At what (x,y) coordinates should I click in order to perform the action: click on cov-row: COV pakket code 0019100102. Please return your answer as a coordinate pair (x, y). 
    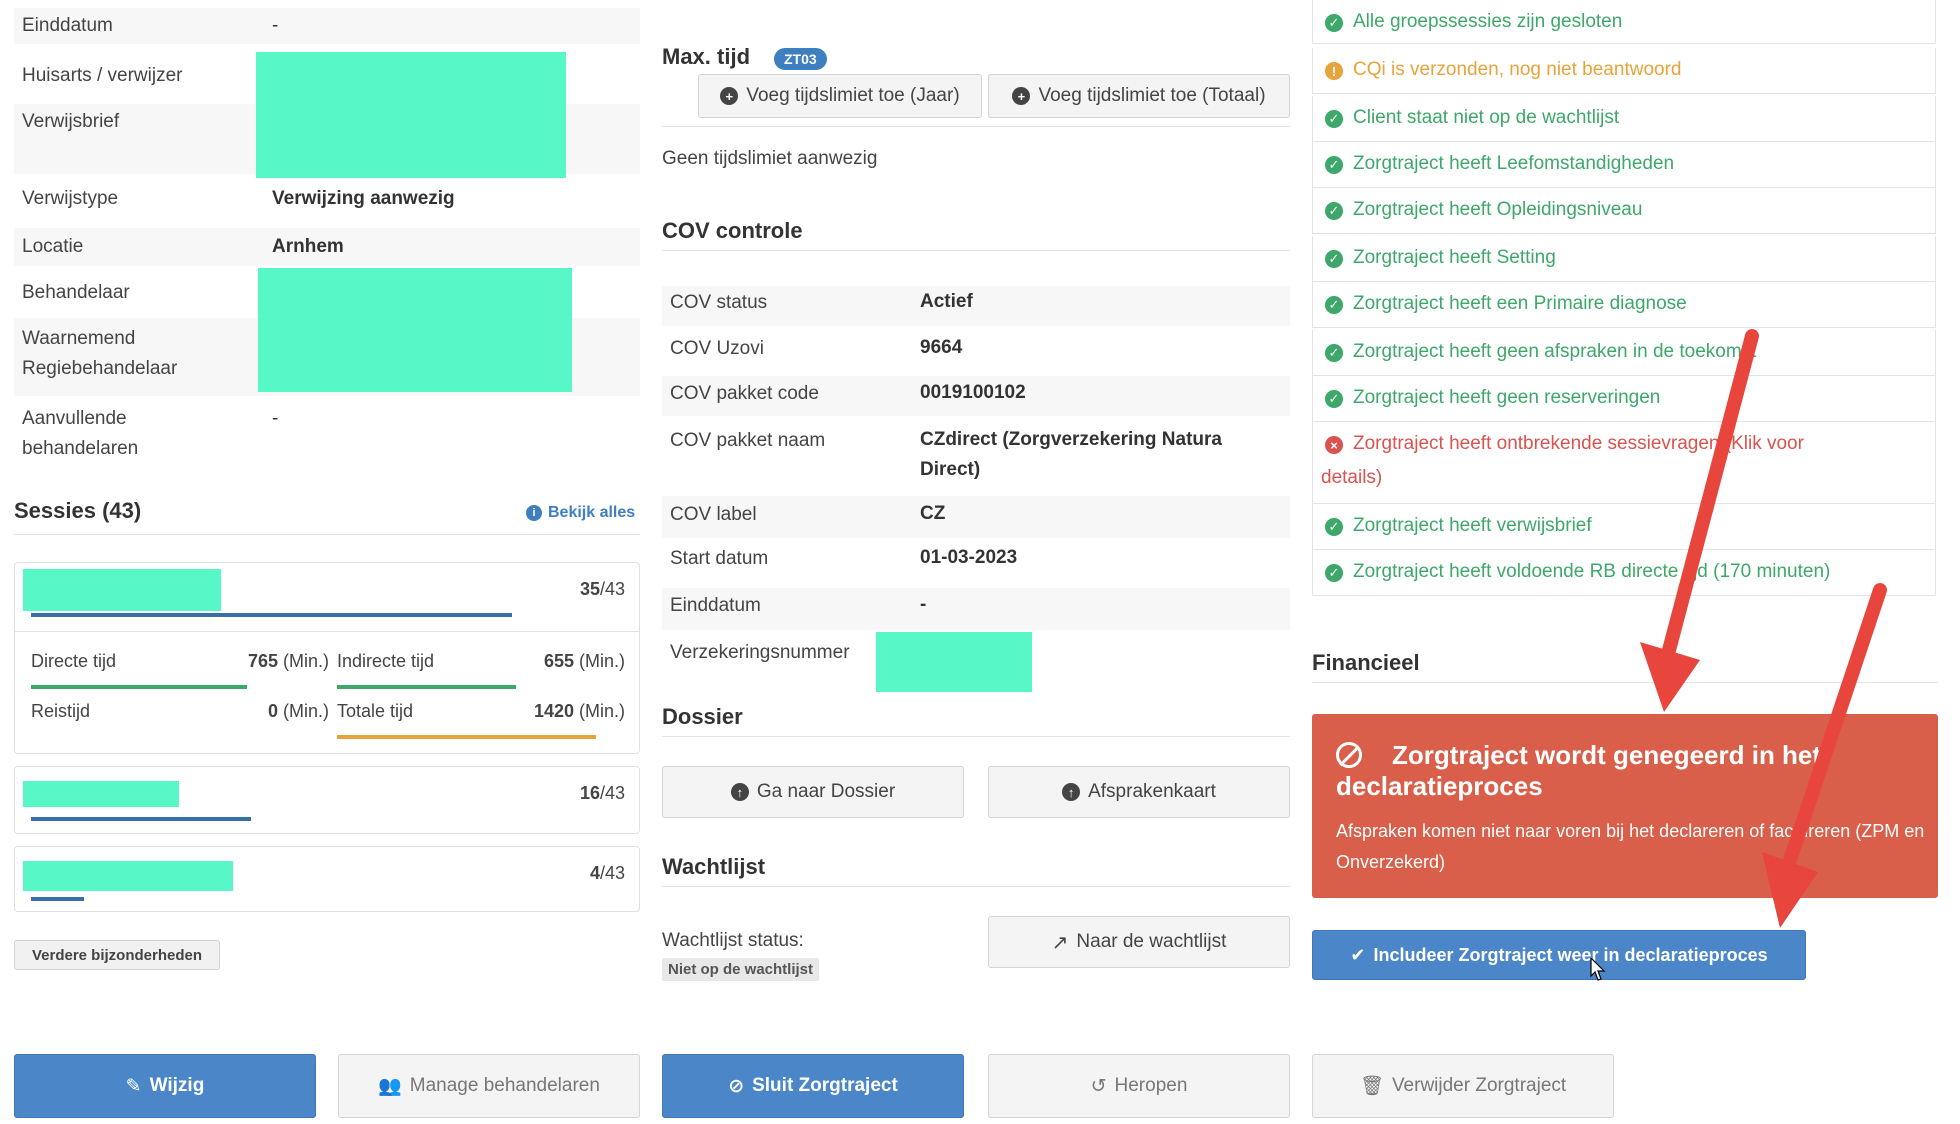
    Looking at the image, I should click on (976, 396).